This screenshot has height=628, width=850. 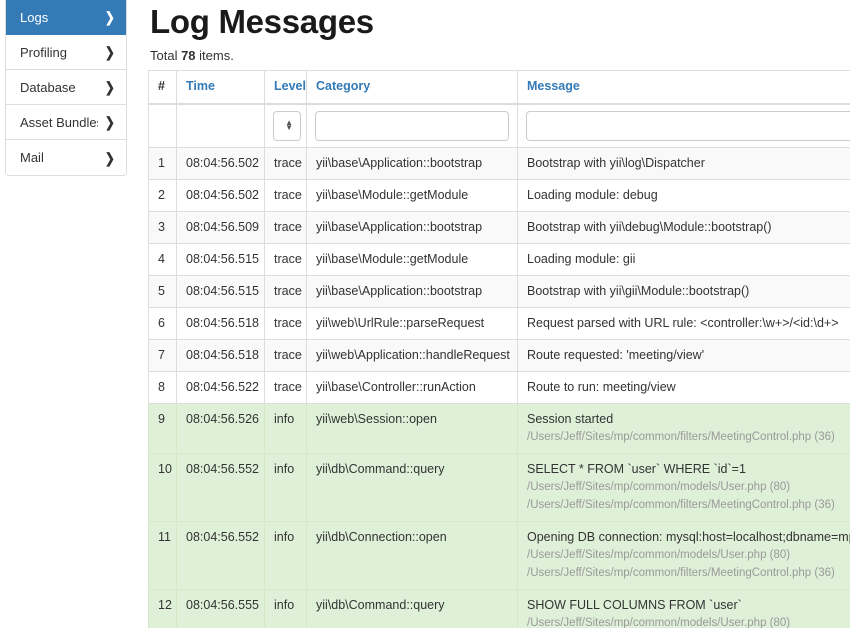 I want to click on cell-num: 8, so click(x=162, y=387).